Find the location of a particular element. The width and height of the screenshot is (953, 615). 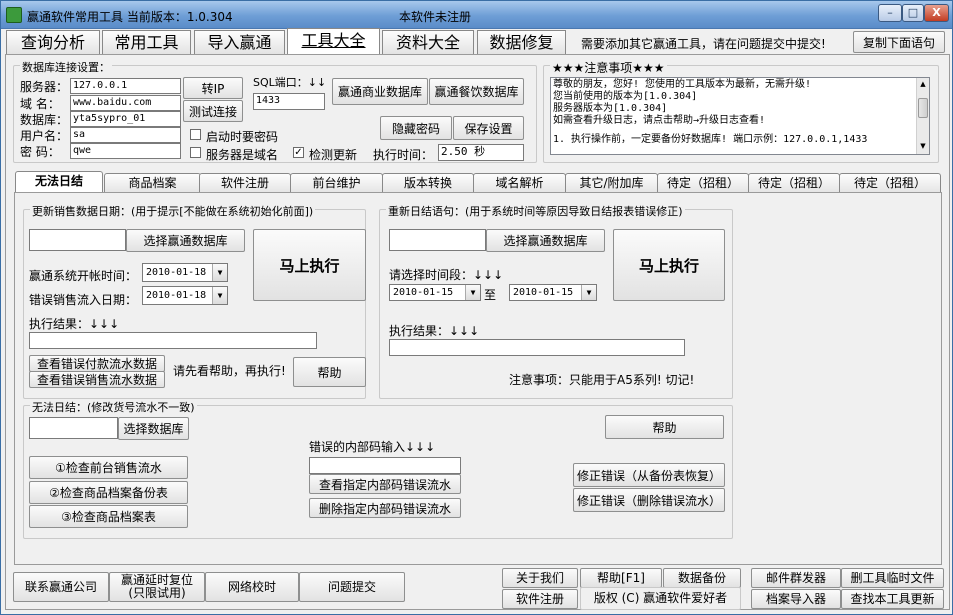

open-time-dropdown: 2010-01-18 ▼ is located at coordinates (185, 272).